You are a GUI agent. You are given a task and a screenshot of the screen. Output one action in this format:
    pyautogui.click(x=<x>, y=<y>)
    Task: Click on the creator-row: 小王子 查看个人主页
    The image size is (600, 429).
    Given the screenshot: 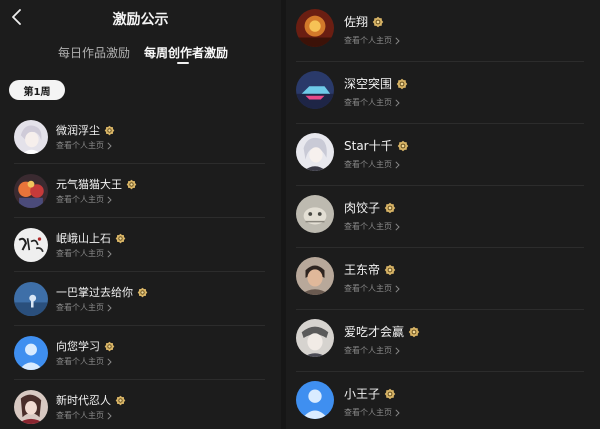 What is the action you would take?
    pyautogui.click(x=443, y=400)
    